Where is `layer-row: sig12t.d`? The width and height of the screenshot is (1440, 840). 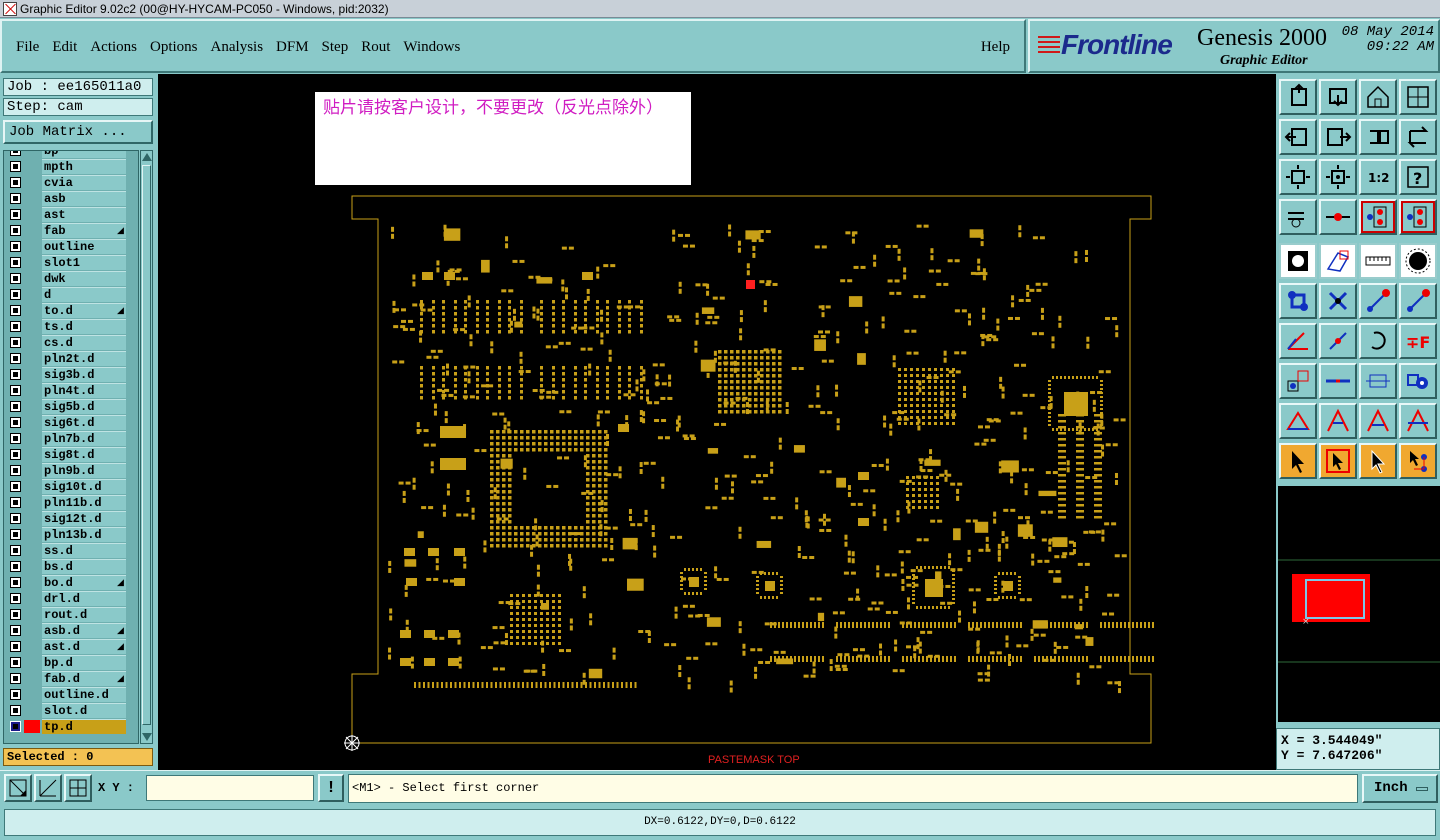
layer-row: sig12t.d is located at coordinates (71, 519).